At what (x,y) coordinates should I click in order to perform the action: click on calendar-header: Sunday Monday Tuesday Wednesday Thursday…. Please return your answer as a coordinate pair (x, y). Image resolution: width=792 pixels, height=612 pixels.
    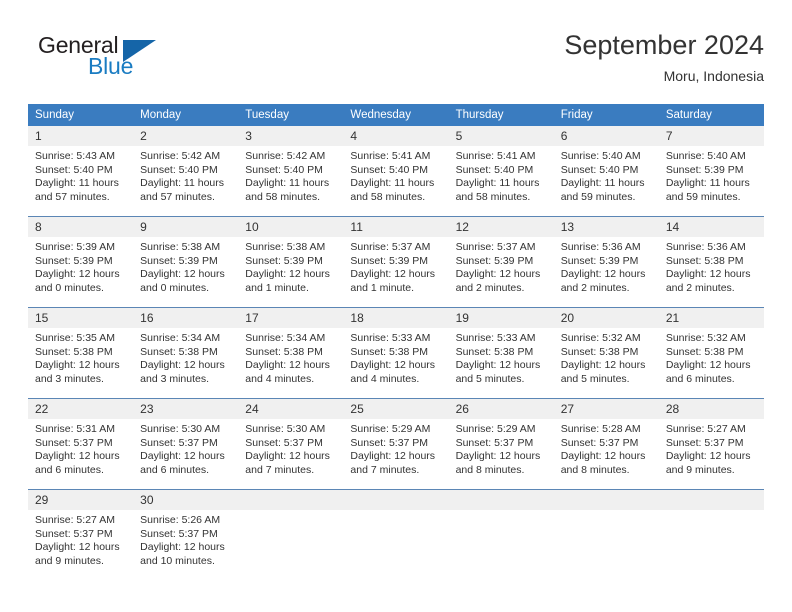
    Looking at the image, I should click on (396, 115).